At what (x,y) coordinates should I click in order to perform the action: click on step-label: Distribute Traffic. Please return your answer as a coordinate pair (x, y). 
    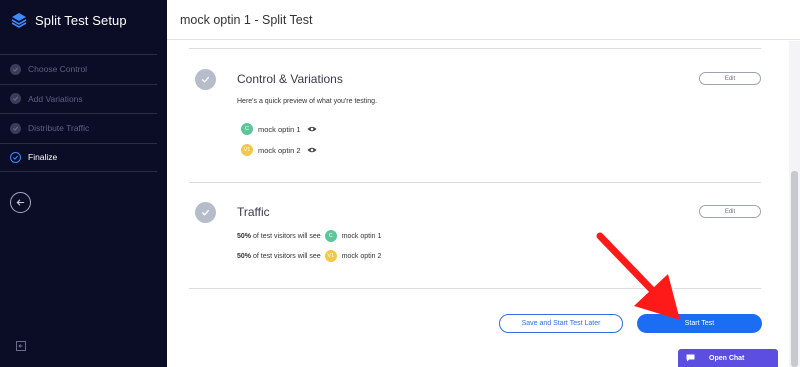
    Looking at the image, I should click on (59, 128).